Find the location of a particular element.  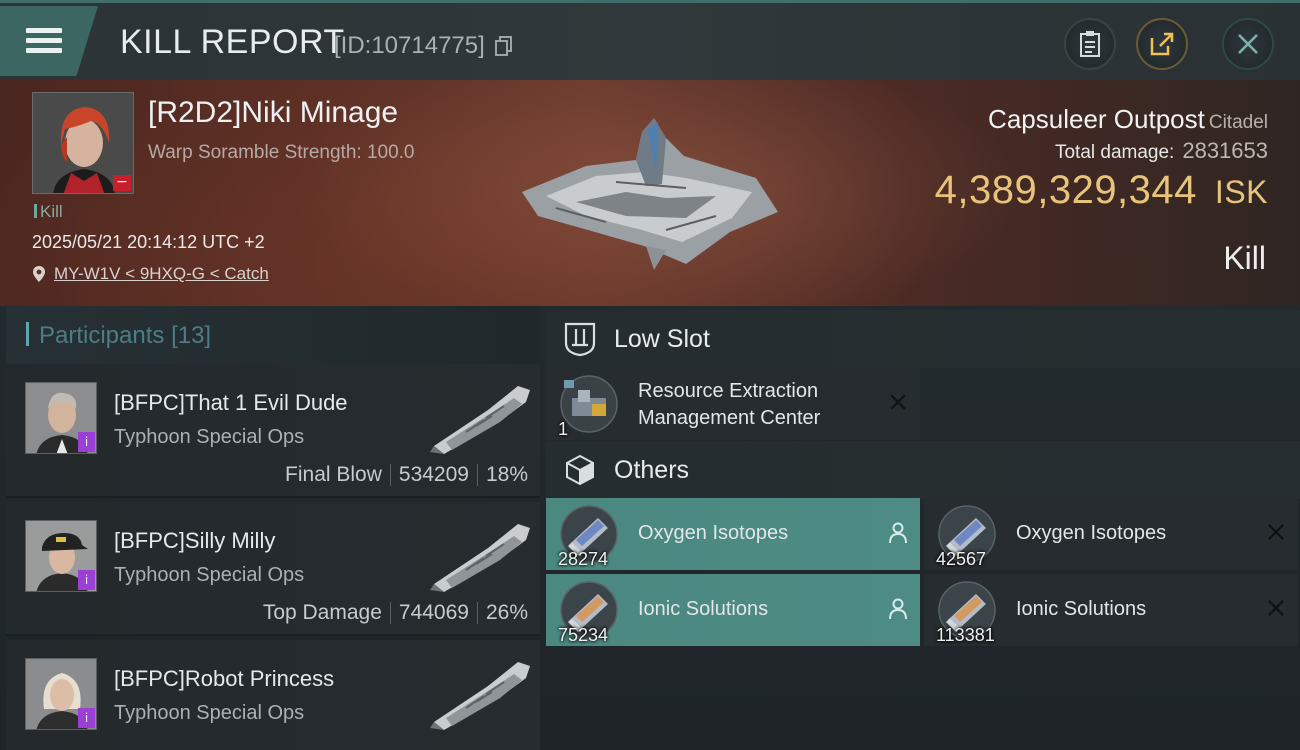

participant-damage: 744069 is located at coordinates (433, 612).